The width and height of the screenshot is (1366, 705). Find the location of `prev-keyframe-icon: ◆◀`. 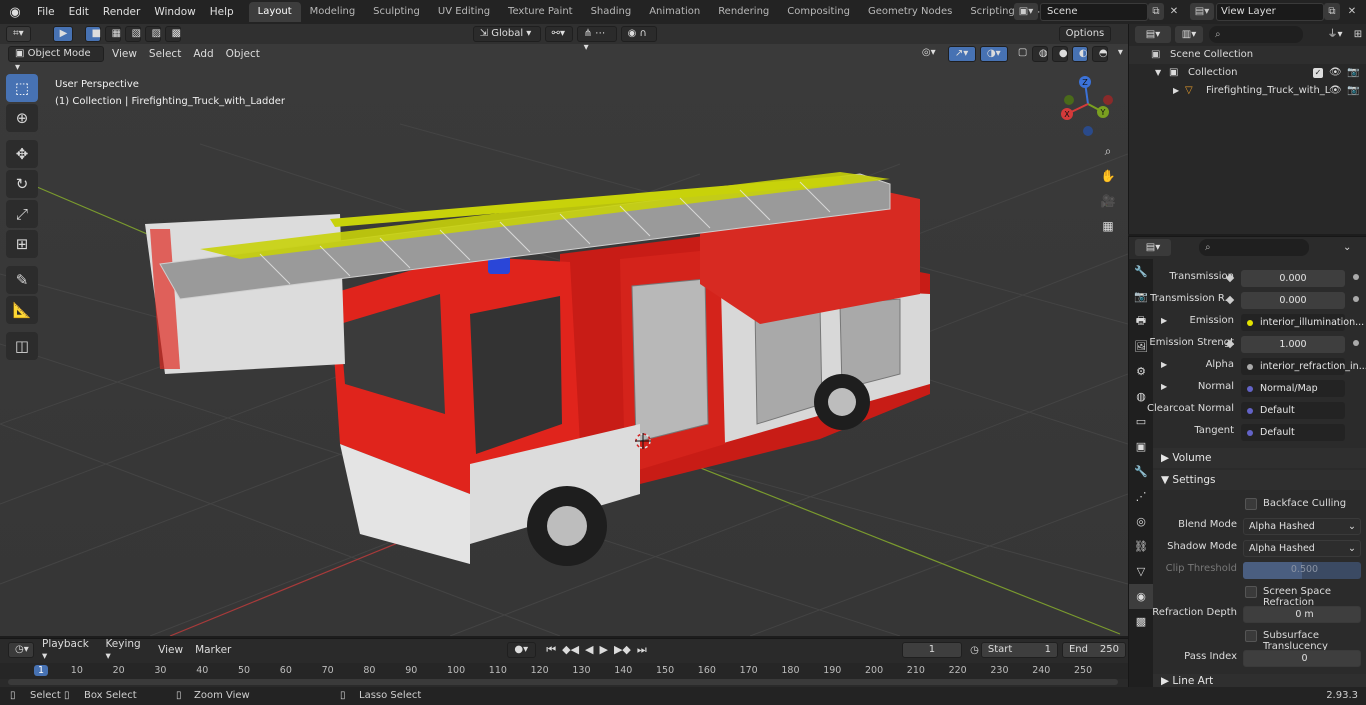

prev-keyframe-icon: ◆◀ is located at coordinates (570, 650).